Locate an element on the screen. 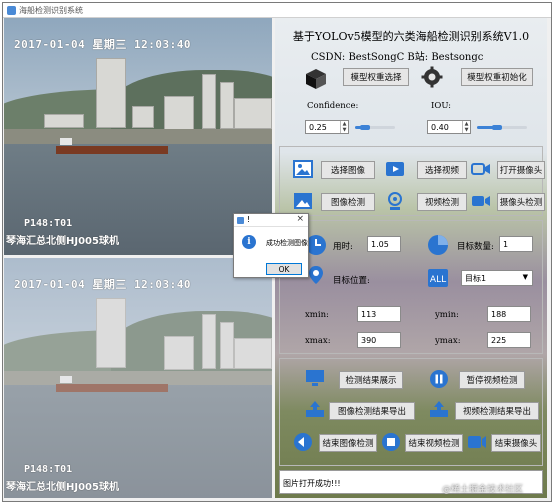 Image resolution: width=554 pixels, height=504 pixels. pause-video-button: 暂停视频检测 is located at coordinates (492, 380).